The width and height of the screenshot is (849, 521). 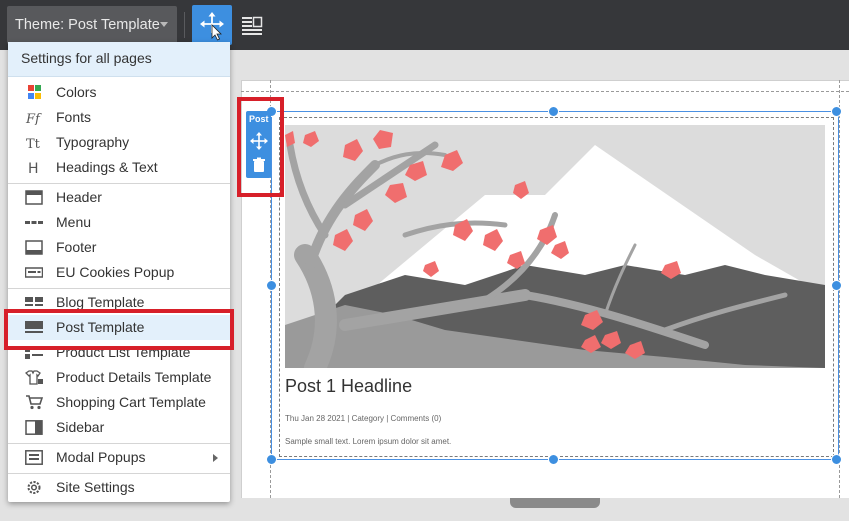 I want to click on menu-icon, so click(x=34, y=222).